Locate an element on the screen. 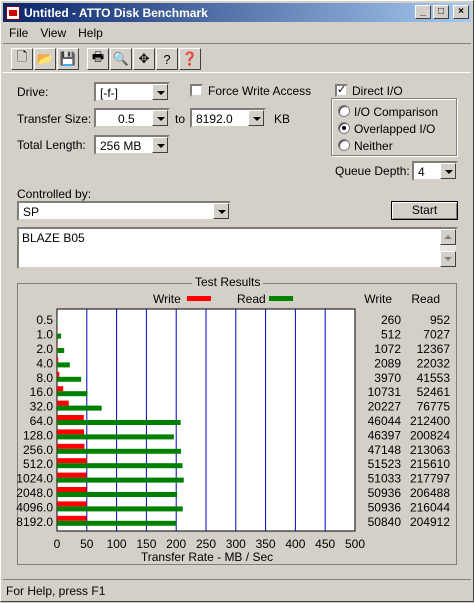 The height and width of the screenshot is (603, 474). read-value: 76775 is located at coordinates (434, 407).